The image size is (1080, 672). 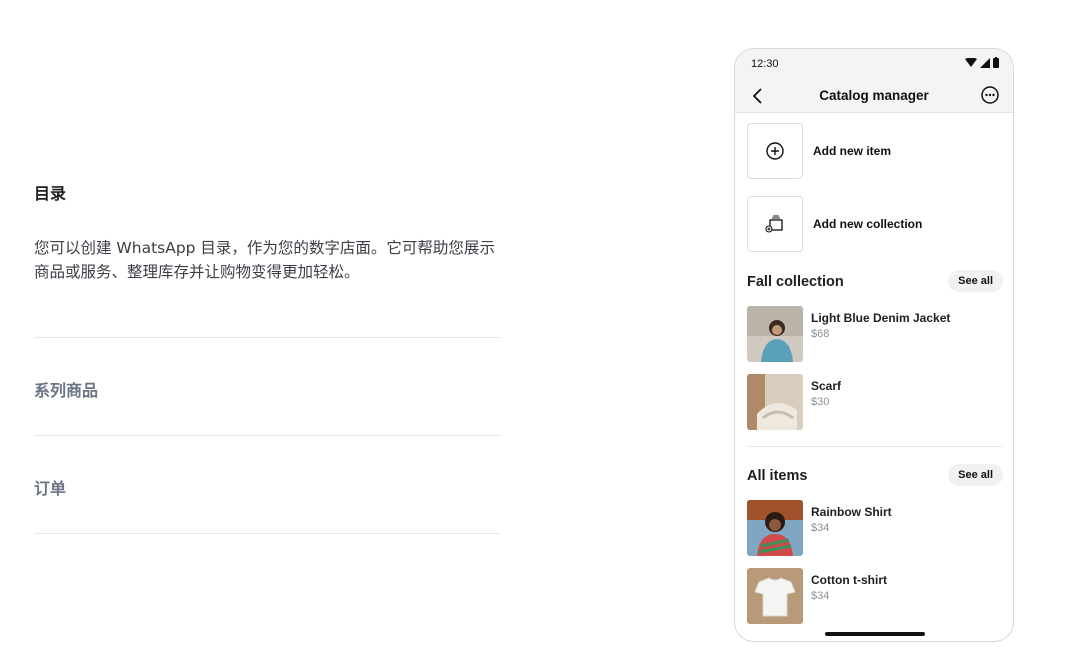 I want to click on list-item: Scarf $30, so click(x=875, y=402).